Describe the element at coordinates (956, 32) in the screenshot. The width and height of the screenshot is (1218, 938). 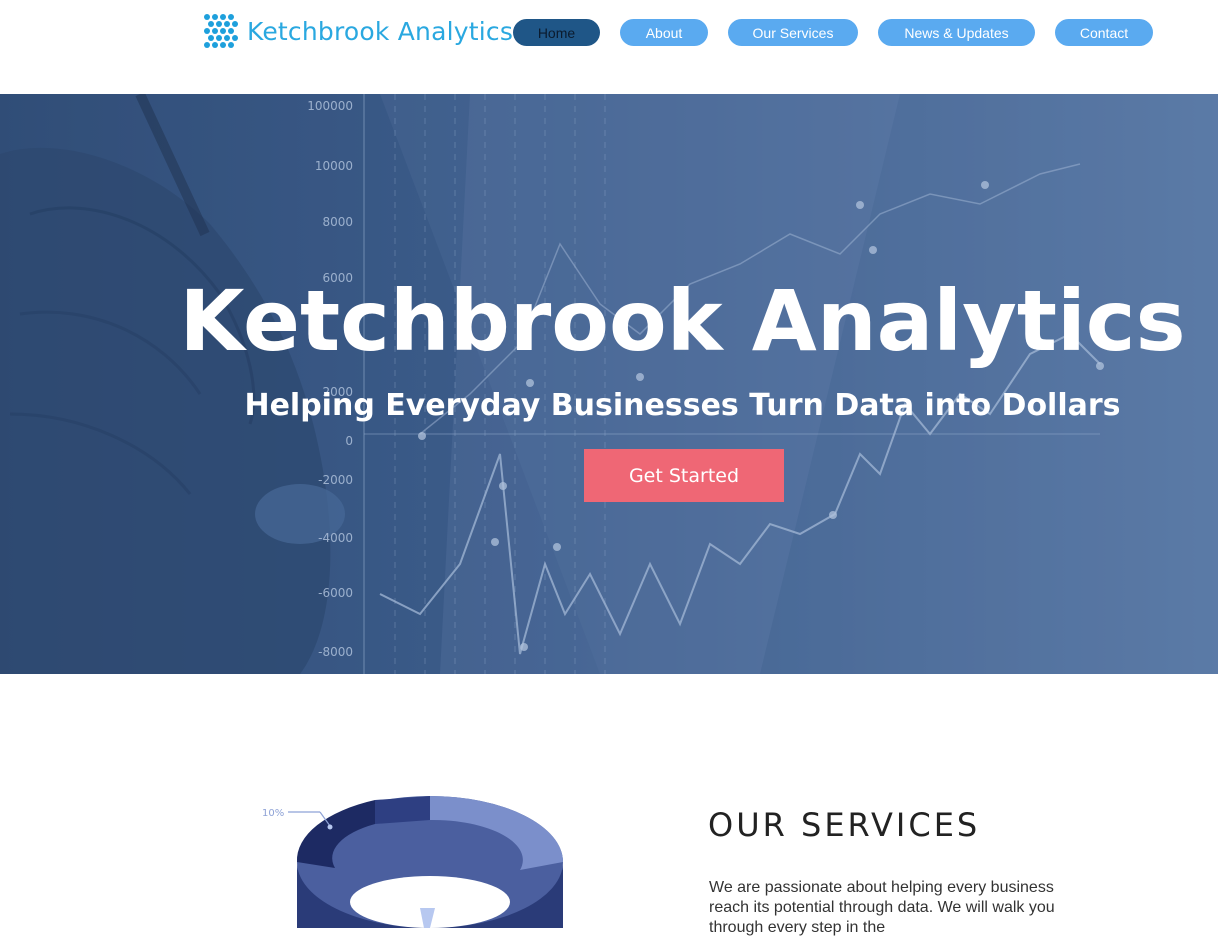
I see `nav-news-updates-button: News & Updates` at that location.